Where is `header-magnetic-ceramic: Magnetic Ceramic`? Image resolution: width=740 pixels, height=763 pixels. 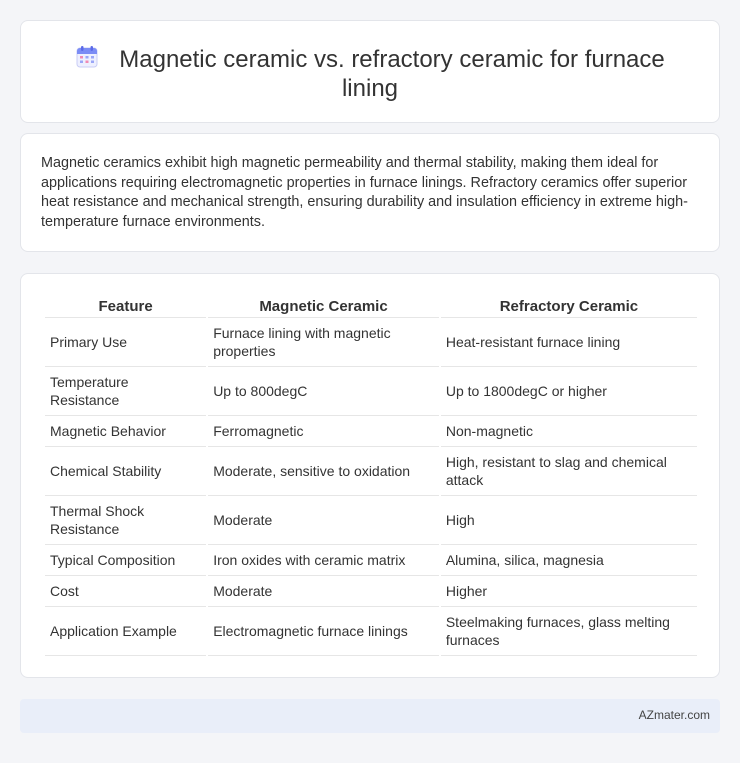
header-magnetic-ceramic: Magnetic Ceramic is located at coordinates (323, 307).